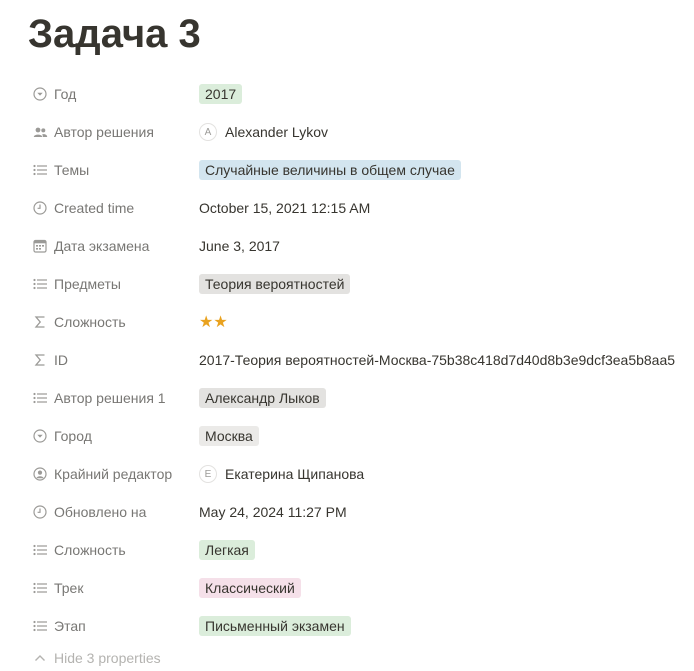 The height and width of the screenshot is (671, 694). What do you see at coordinates (40, 474) in the screenshot?
I see `user-circle-icon` at bounding box center [40, 474].